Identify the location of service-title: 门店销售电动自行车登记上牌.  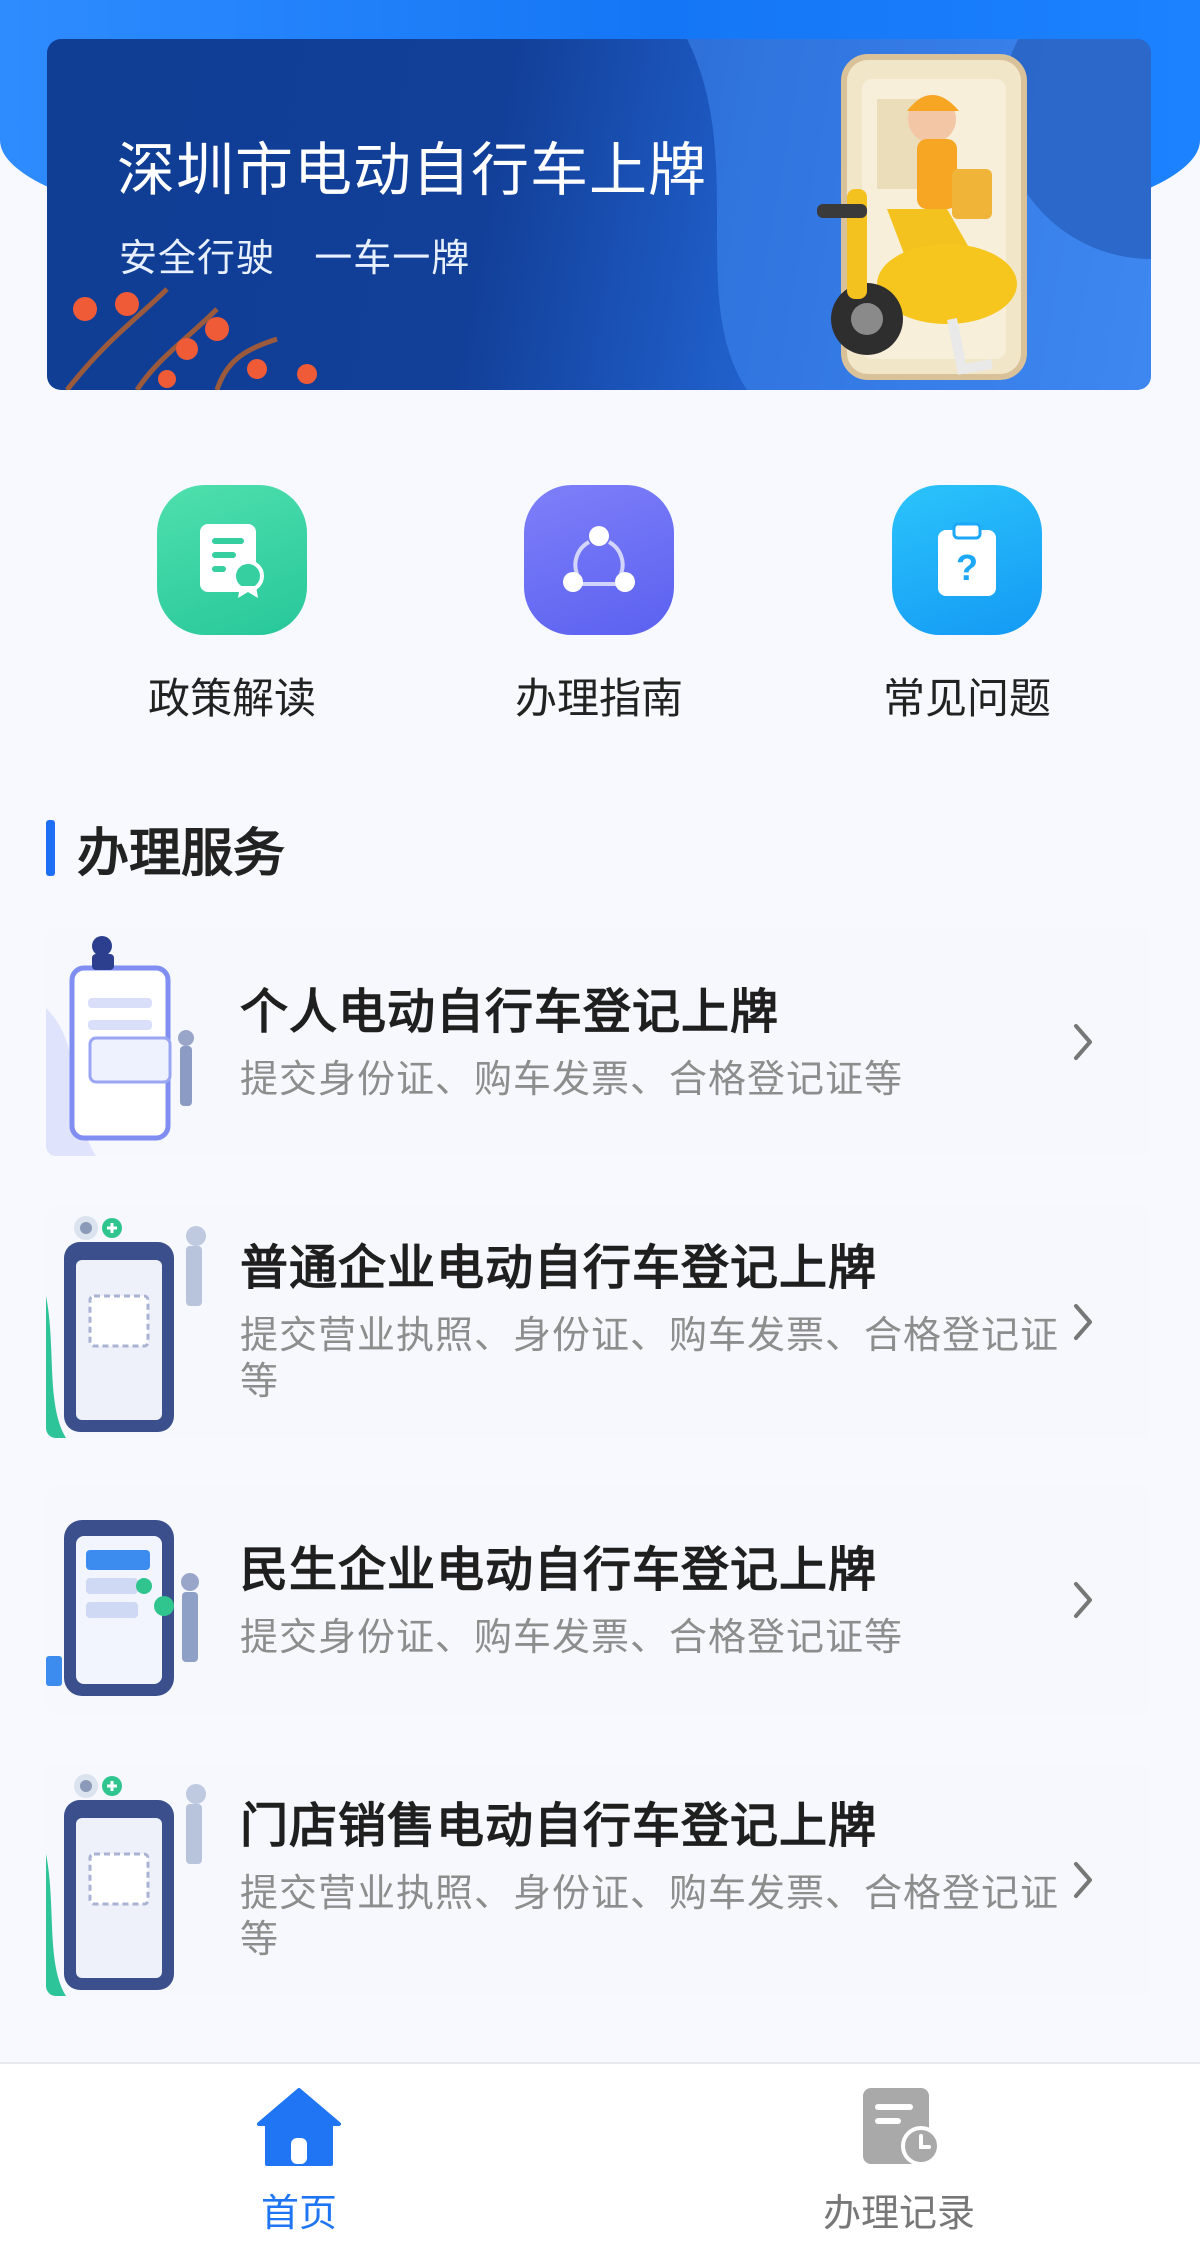
(559, 1826).